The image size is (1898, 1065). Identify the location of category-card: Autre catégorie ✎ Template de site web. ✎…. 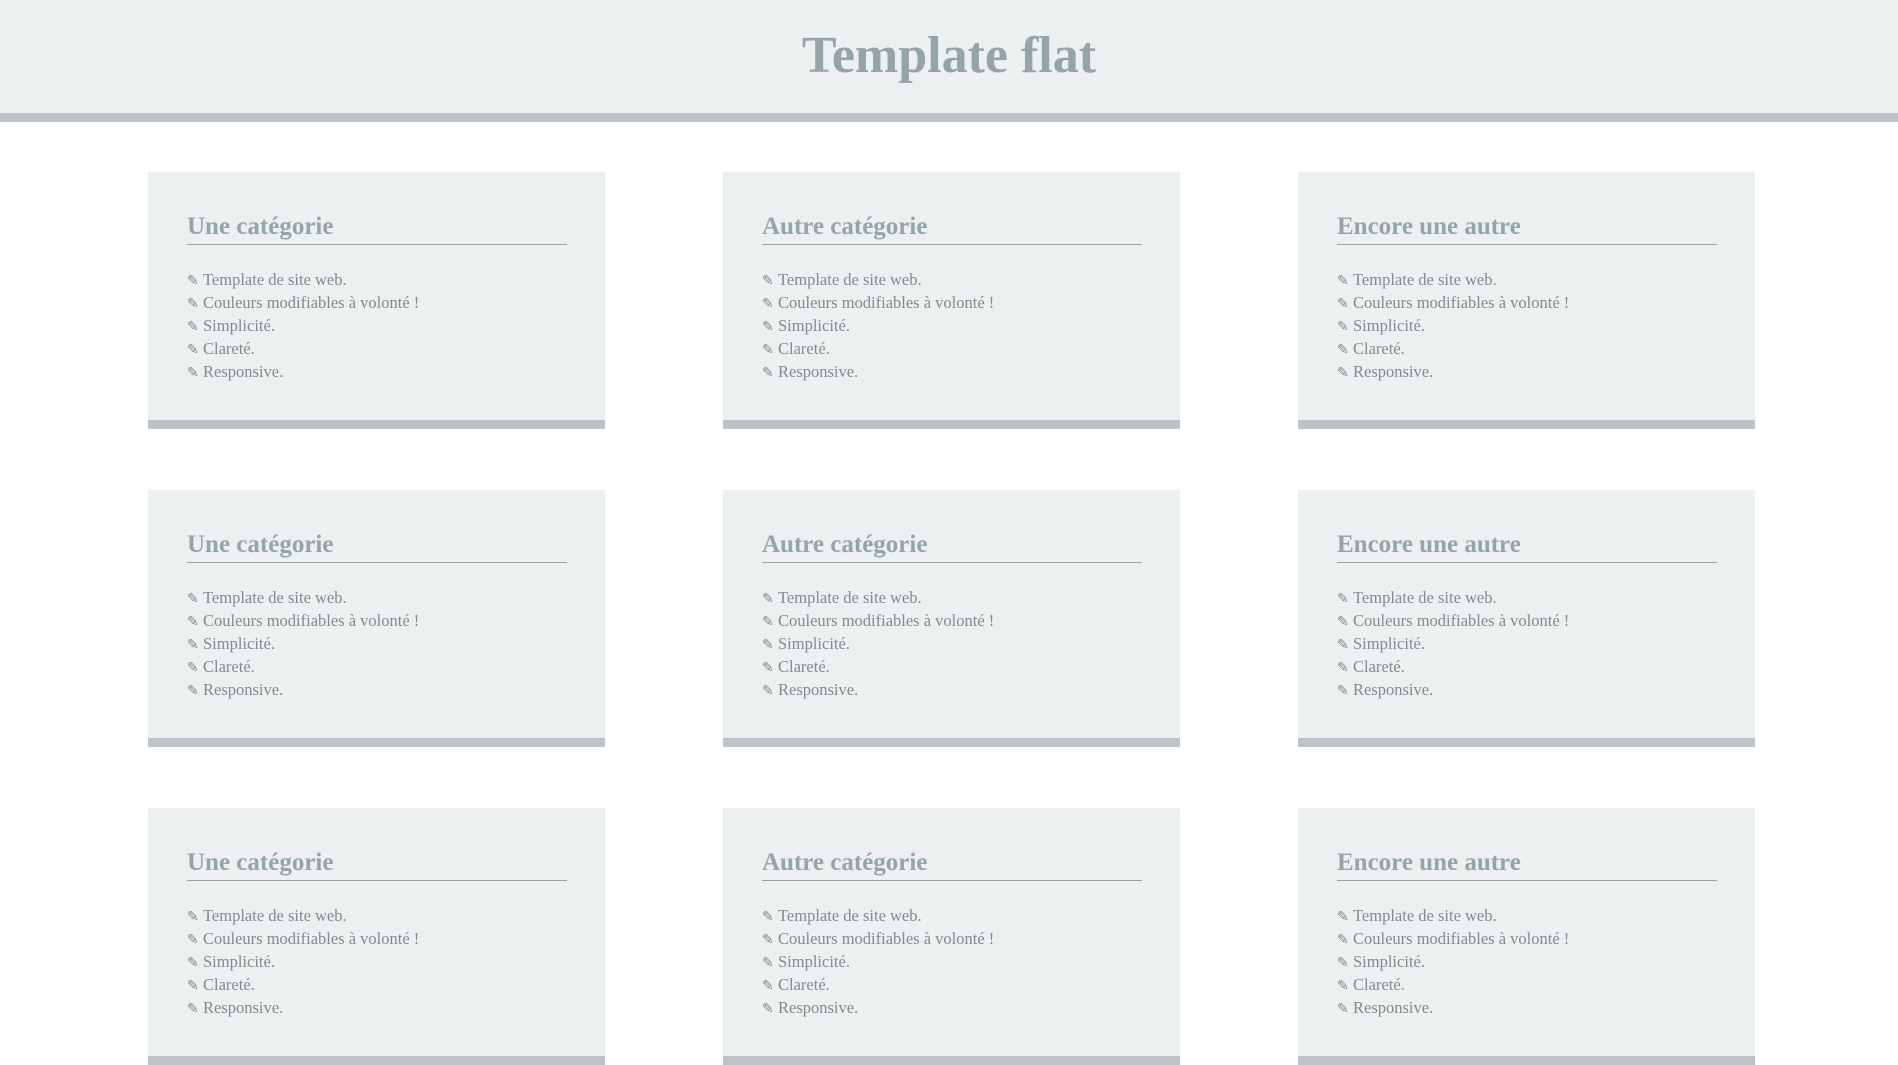
(951, 300).